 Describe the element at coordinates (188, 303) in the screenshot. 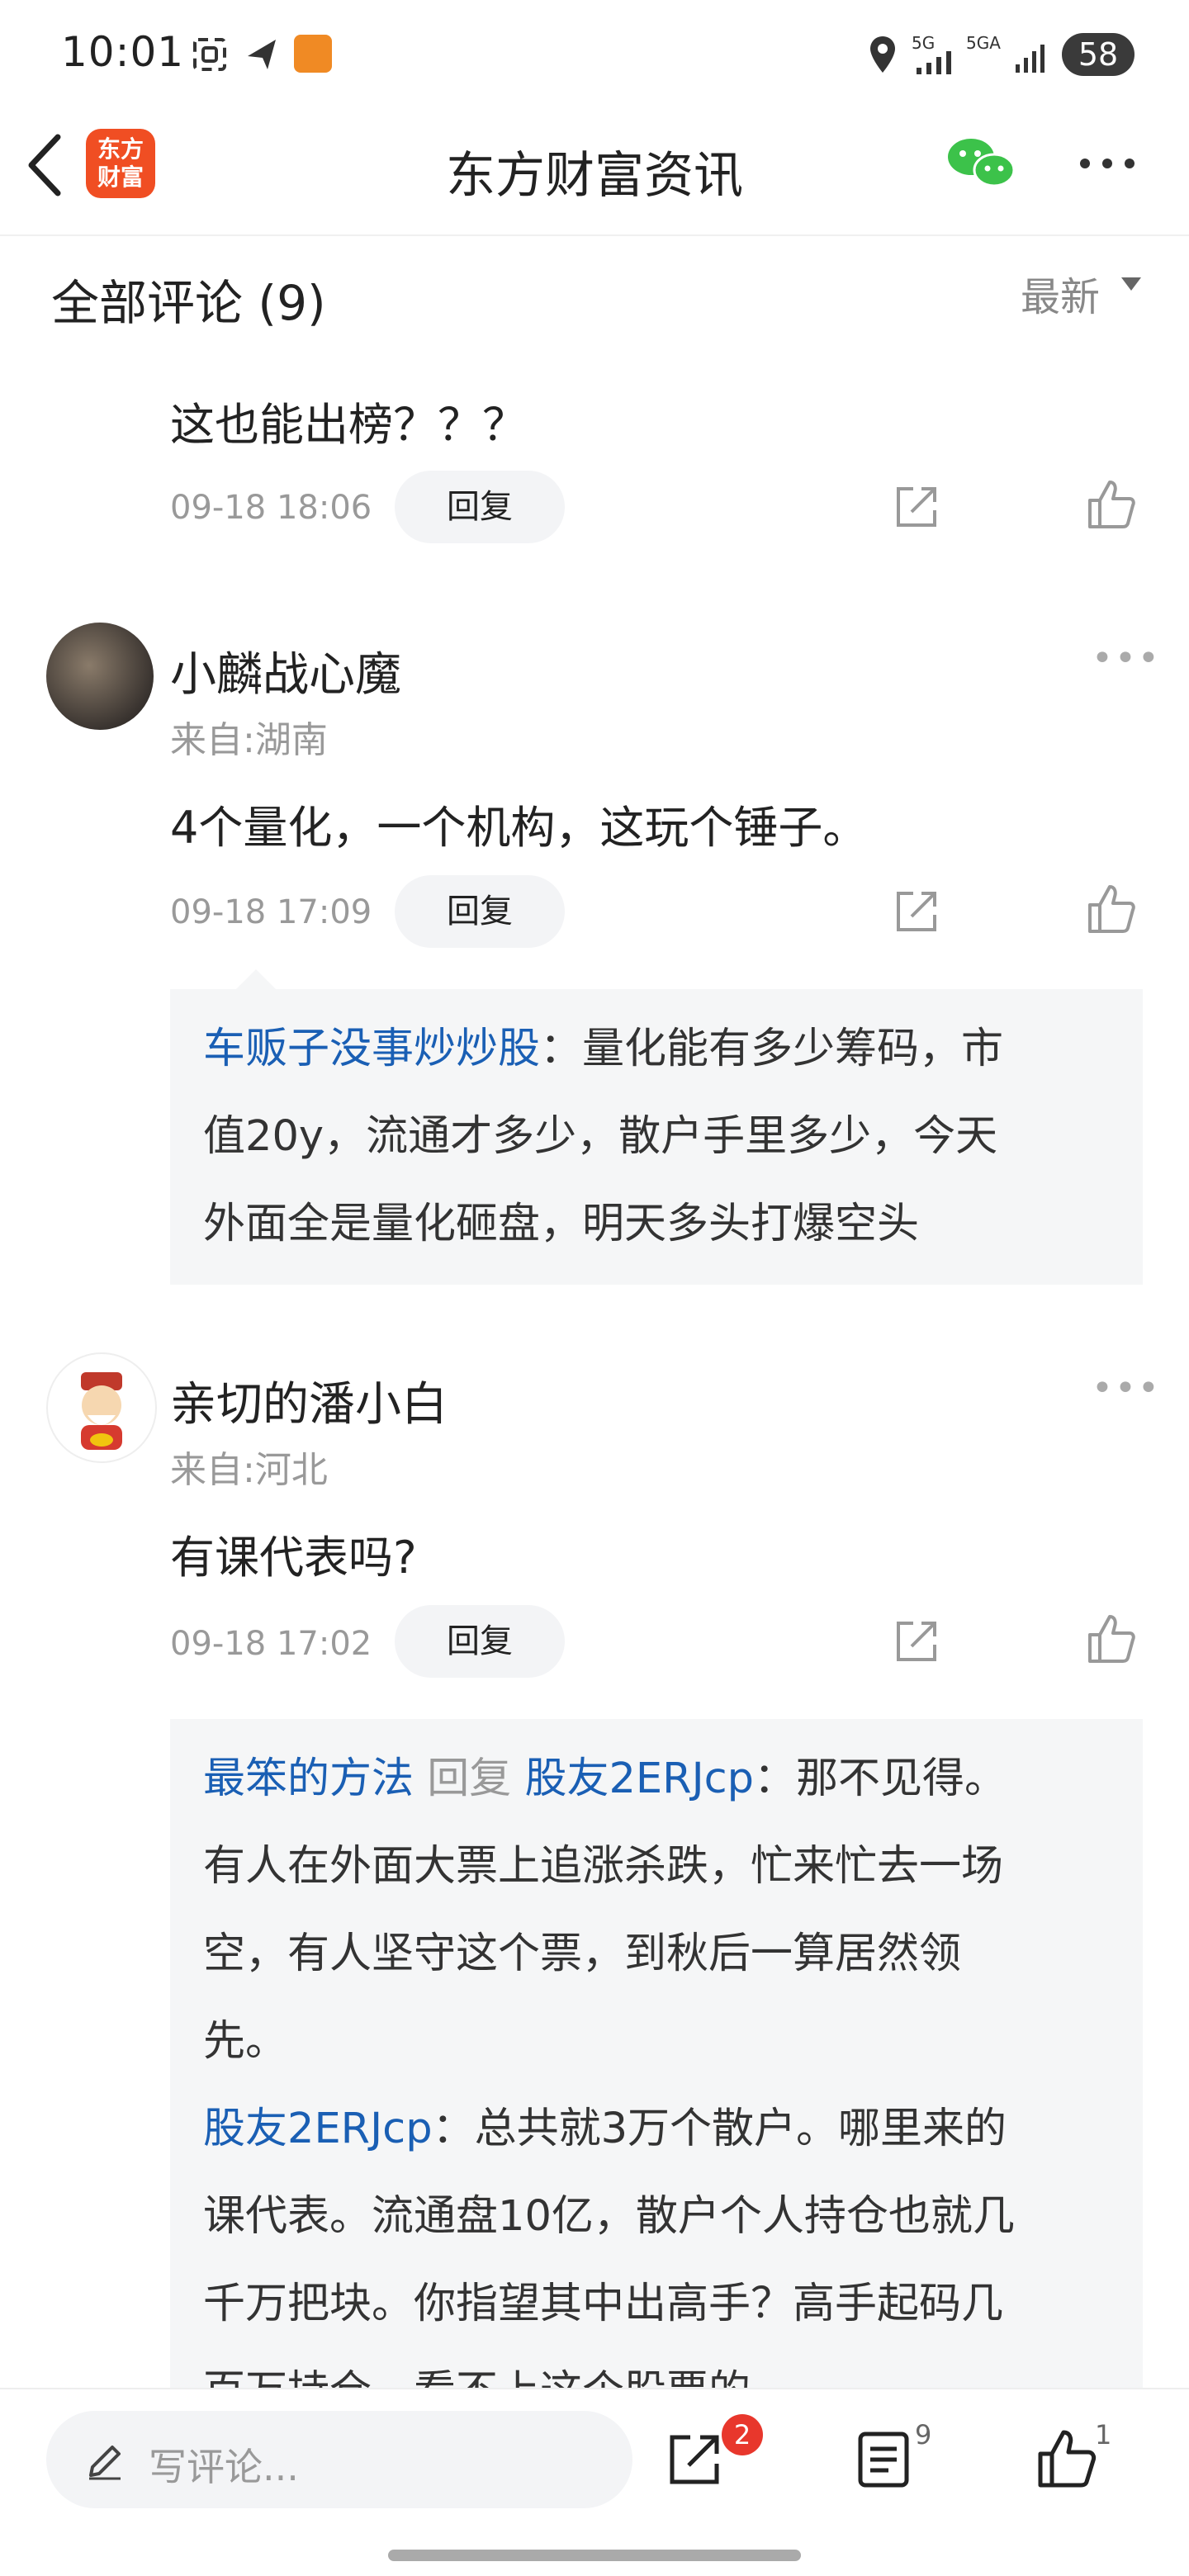

I see `comments-section-title: 全部评论 (9)` at that location.